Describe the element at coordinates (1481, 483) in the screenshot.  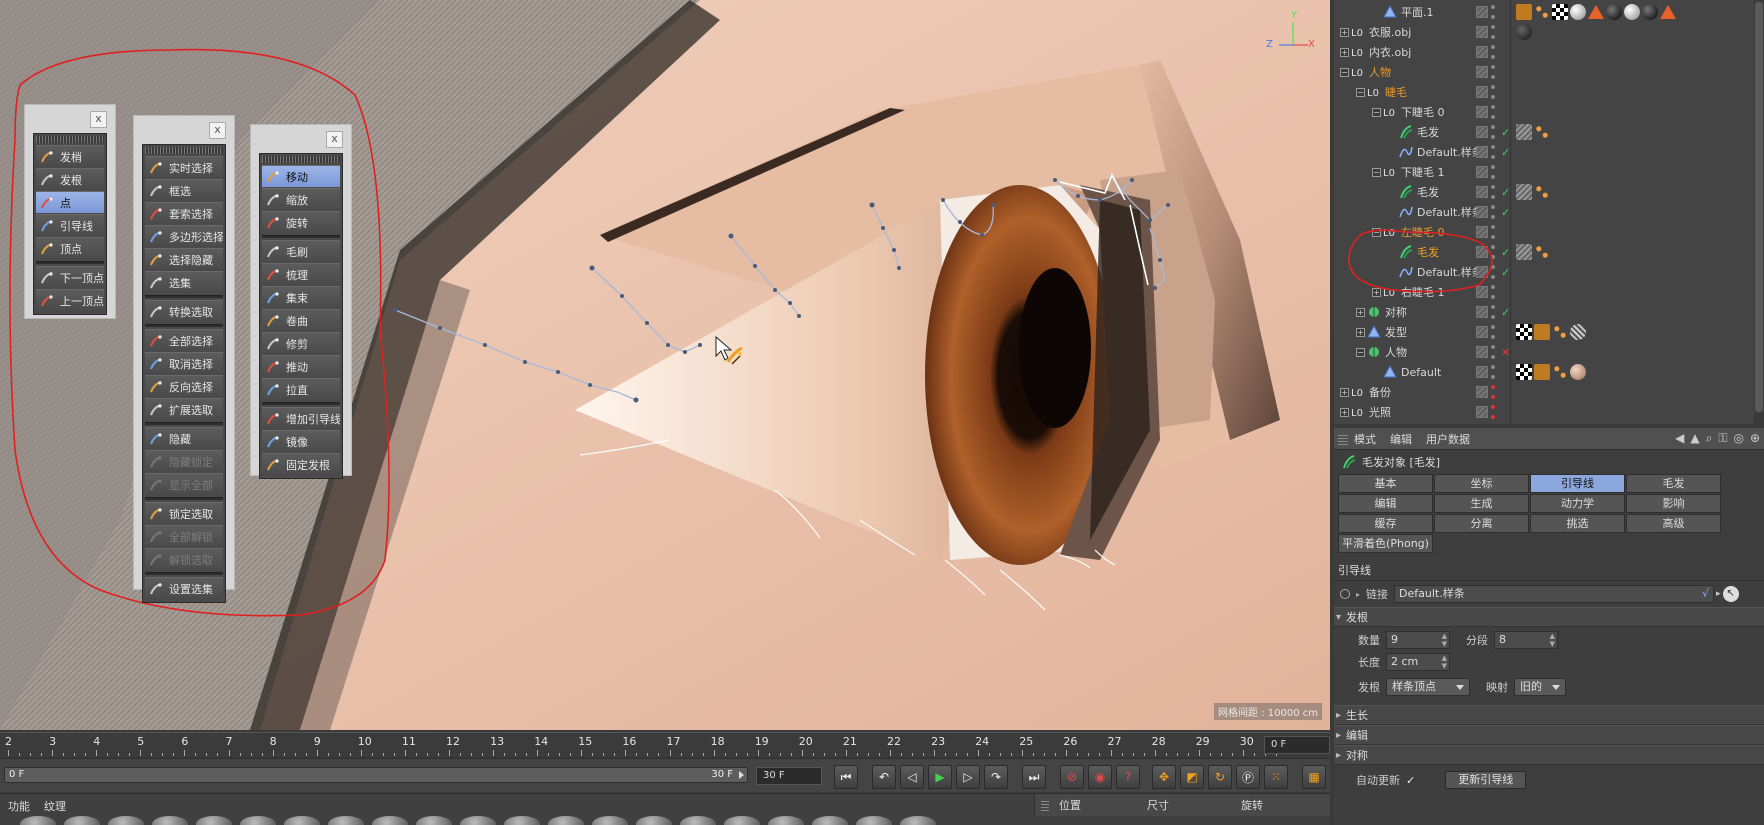
I see `tab-1: 坐标` at that location.